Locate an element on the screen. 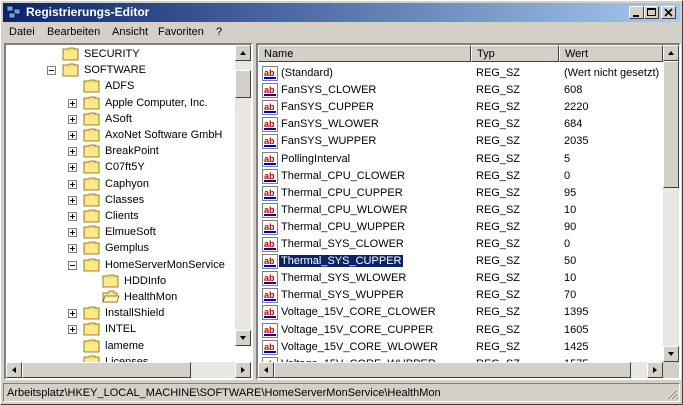 This screenshot has width=683, height=405. tree-node-label: ADFS is located at coordinates (120, 86).